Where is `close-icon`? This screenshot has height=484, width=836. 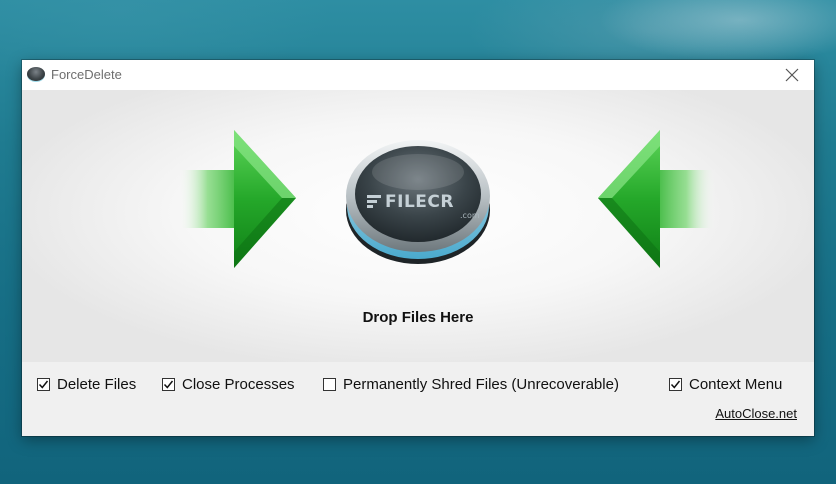
close-icon is located at coordinates (792, 75).